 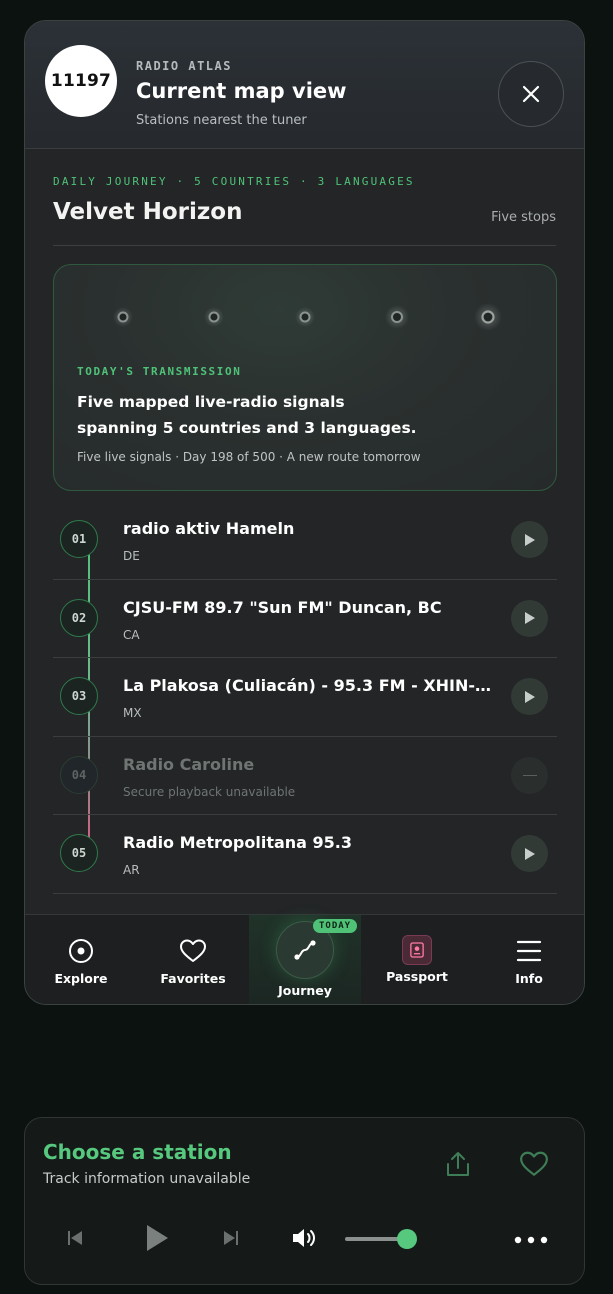 I want to click on nav-explore: Explore, so click(x=81, y=959).